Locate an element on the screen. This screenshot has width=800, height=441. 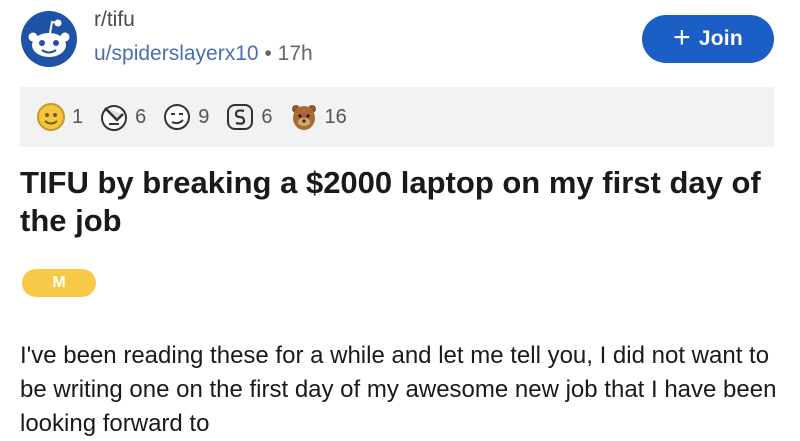
author-link: u/spiderslayerx10 is located at coordinates (176, 53).